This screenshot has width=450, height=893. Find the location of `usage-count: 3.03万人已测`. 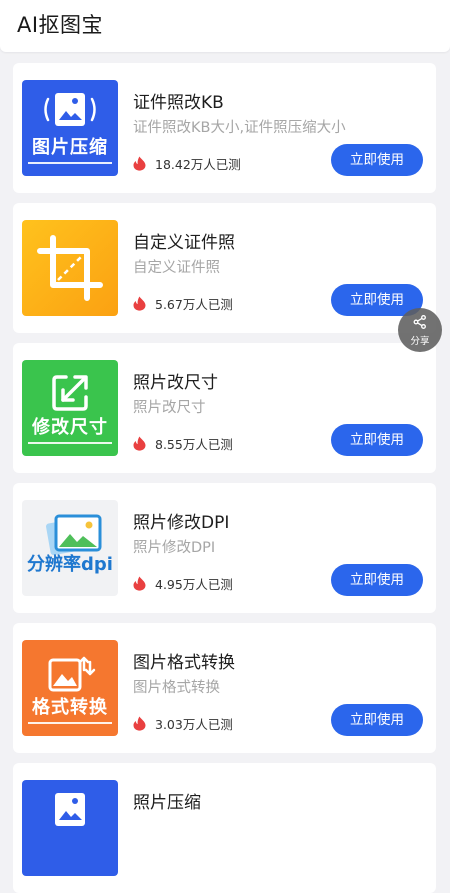

usage-count: 3.03万人已测 is located at coordinates (194, 724).